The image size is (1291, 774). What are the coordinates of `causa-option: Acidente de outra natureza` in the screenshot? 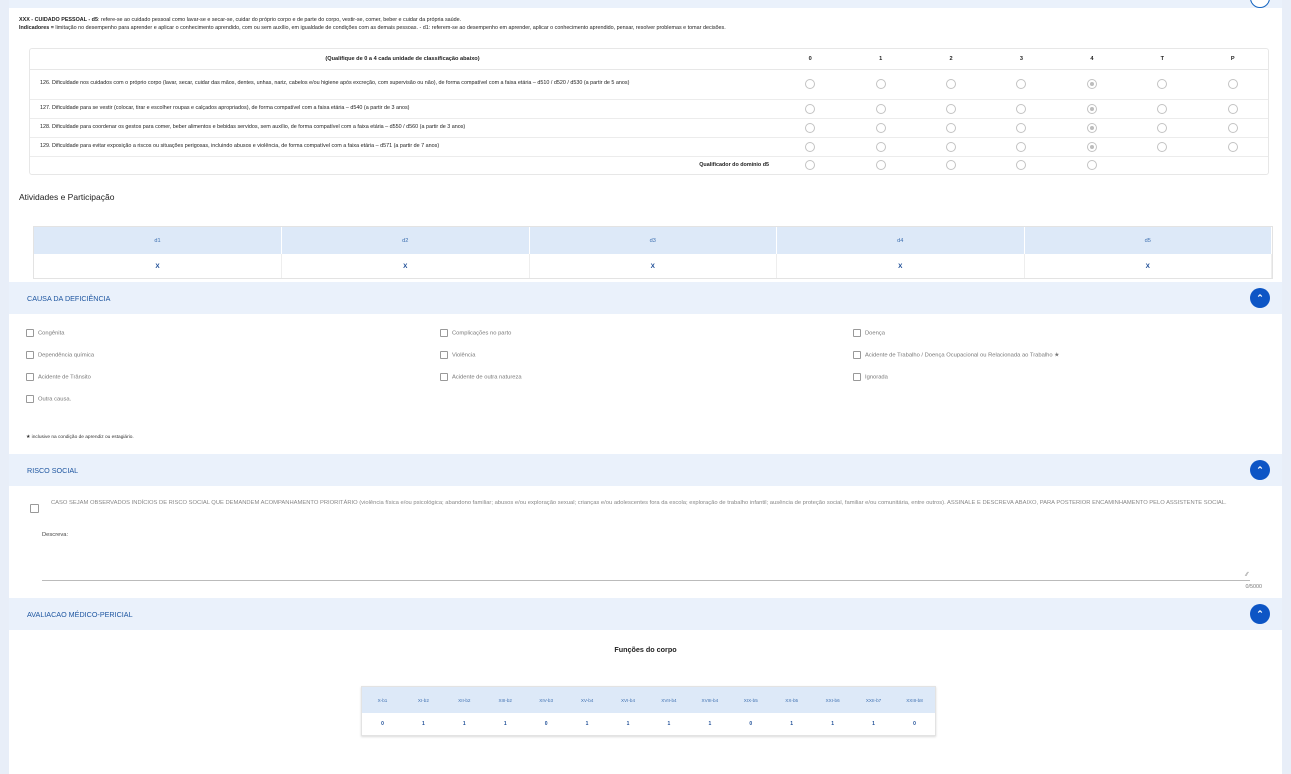 It's located at (481, 377).